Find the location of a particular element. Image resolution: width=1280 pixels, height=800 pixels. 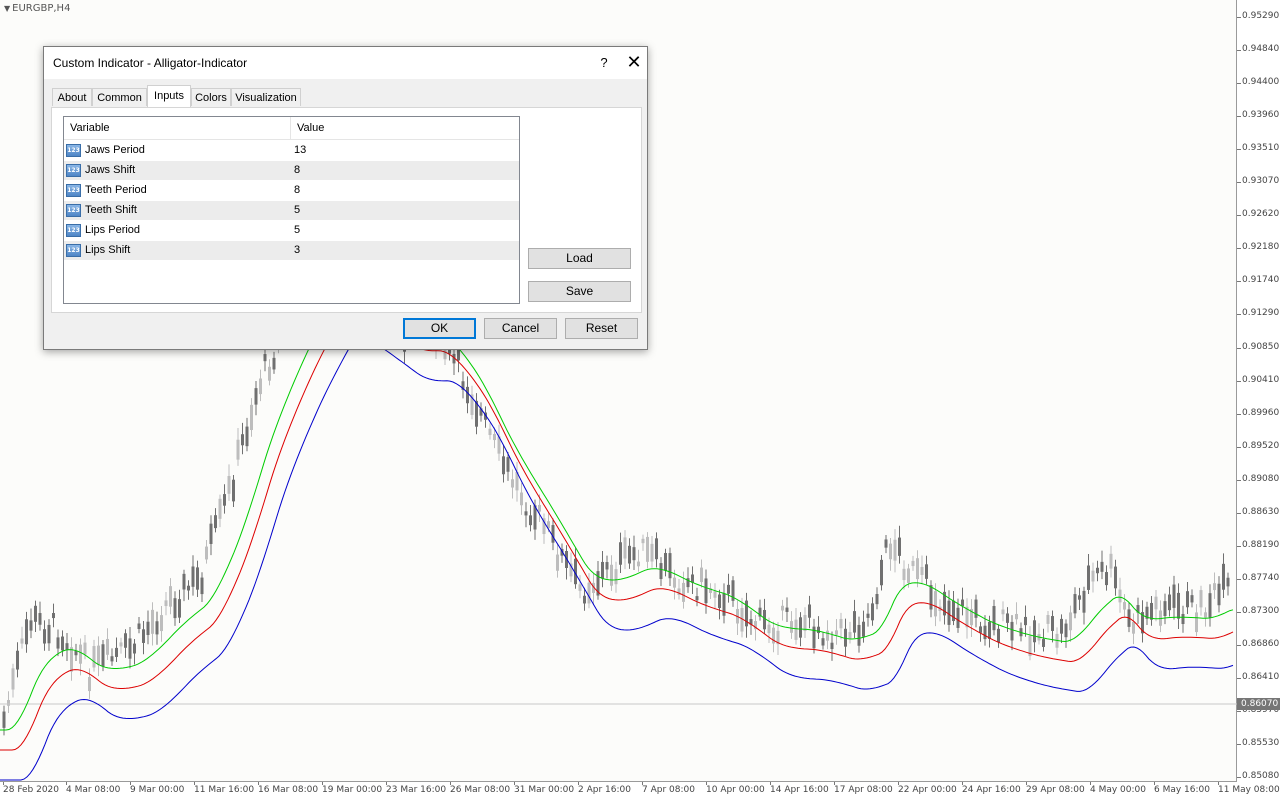

tab-common: Common is located at coordinates (119, 97).